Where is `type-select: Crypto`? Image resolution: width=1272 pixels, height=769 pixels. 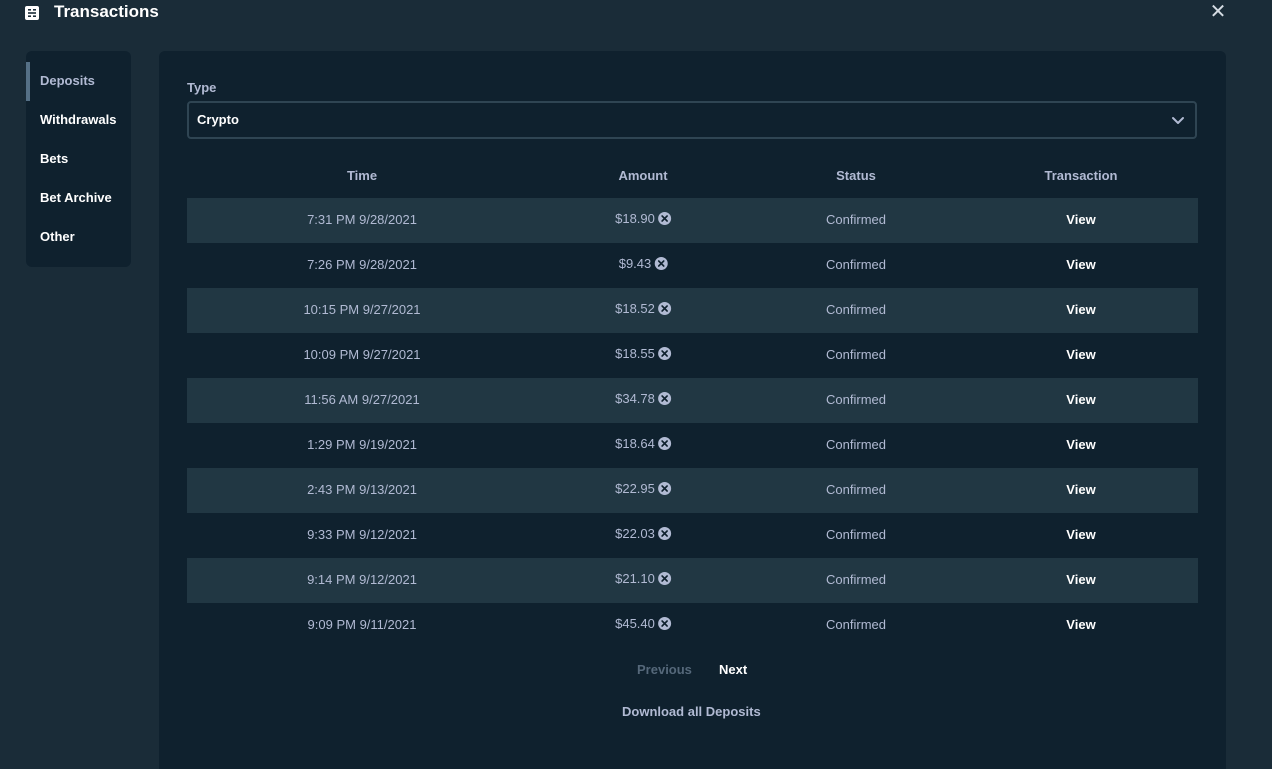
type-select: Crypto is located at coordinates (692, 120).